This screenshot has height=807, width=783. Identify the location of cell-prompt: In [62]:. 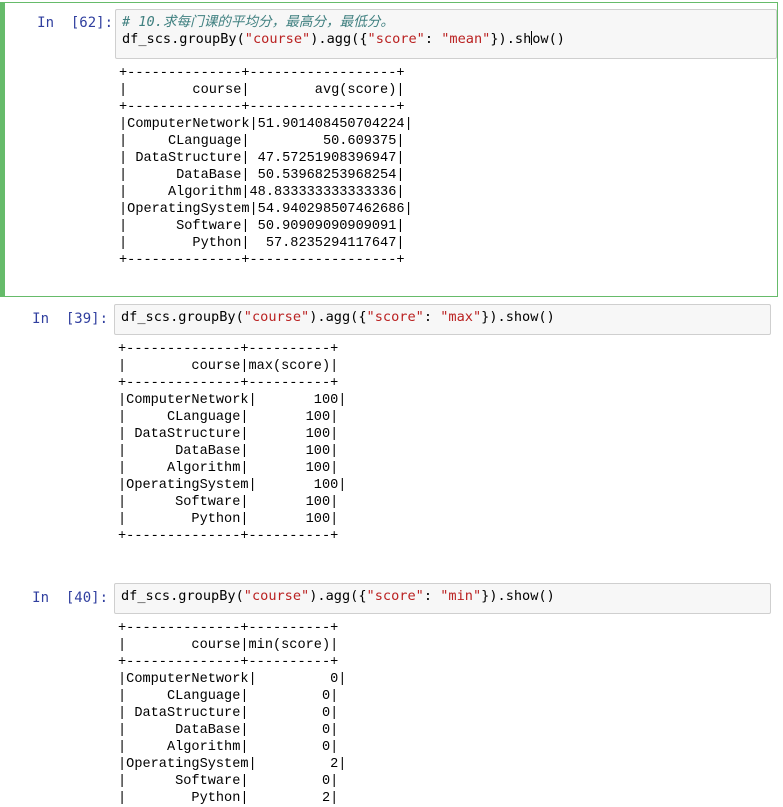
(75, 23).